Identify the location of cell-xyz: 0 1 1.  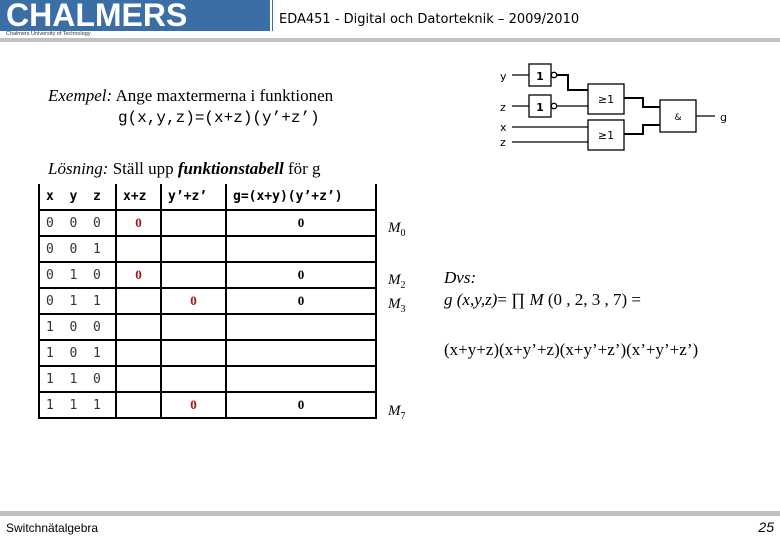
(77, 301).